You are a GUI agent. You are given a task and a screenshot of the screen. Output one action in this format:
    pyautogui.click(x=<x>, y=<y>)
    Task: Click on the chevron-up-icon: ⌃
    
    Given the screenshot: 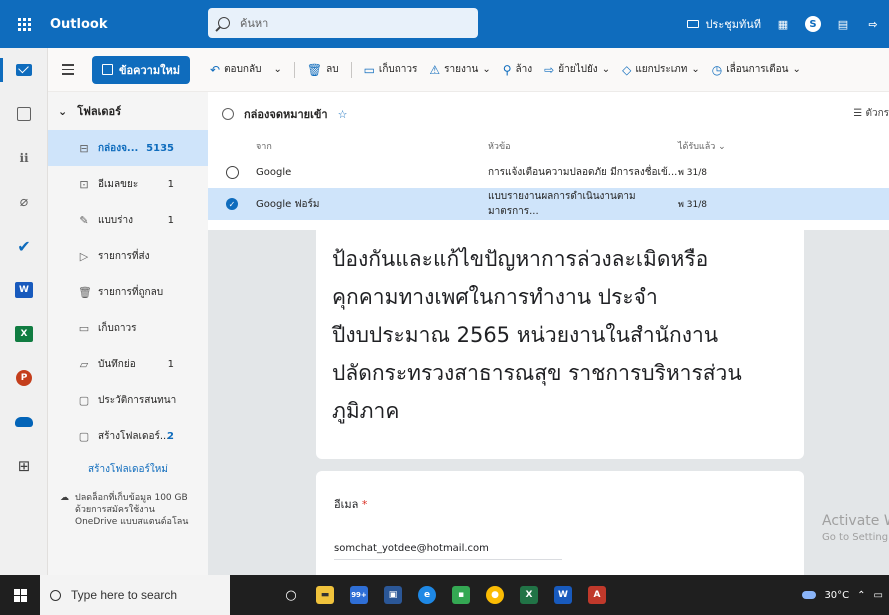 What is the action you would take?
    pyautogui.click(x=861, y=595)
    